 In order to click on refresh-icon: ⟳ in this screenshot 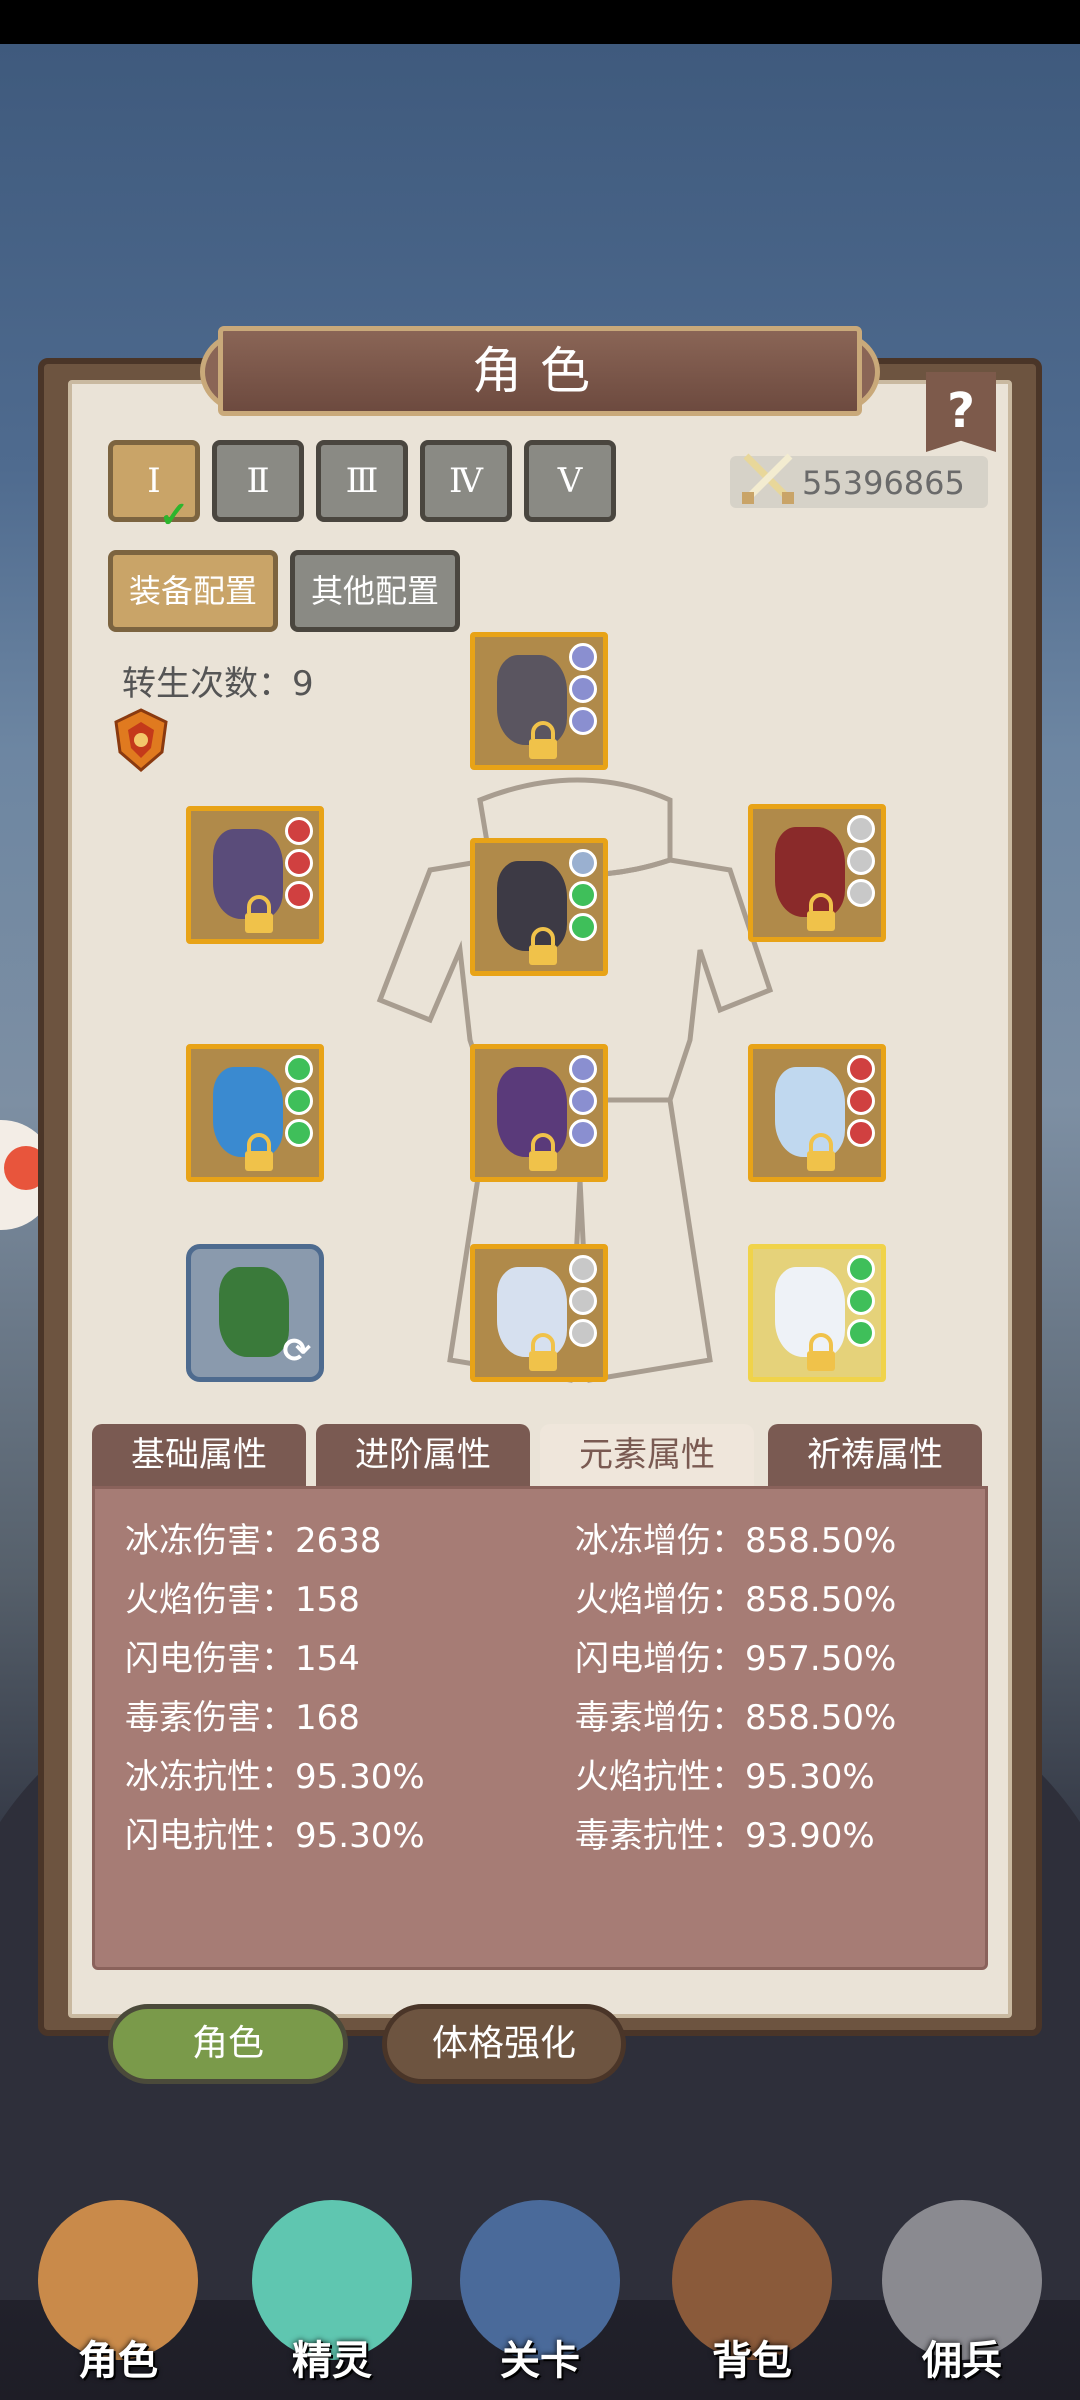, I will do `click(297, 1351)`.